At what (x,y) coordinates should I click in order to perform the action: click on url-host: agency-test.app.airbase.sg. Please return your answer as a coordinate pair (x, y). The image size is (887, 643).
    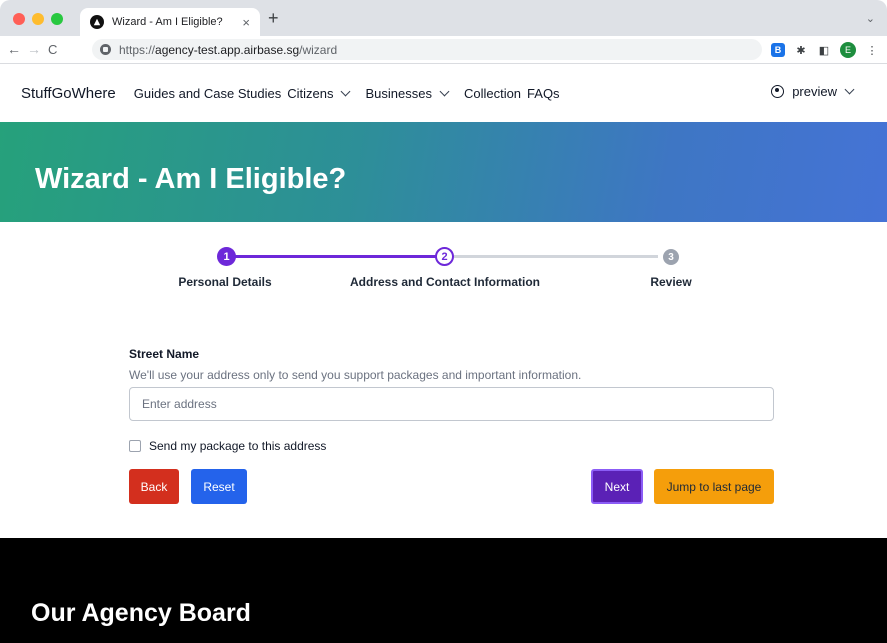
    Looking at the image, I should click on (227, 49).